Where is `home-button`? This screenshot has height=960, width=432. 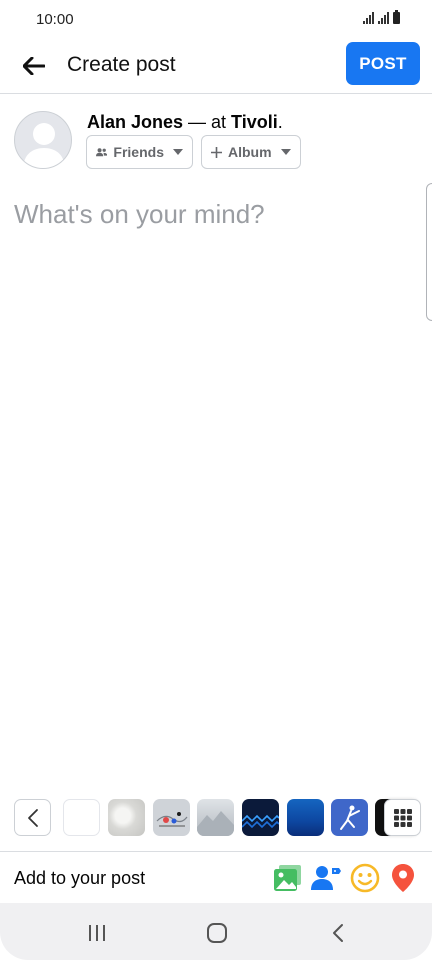 home-button is located at coordinates (217, 933).